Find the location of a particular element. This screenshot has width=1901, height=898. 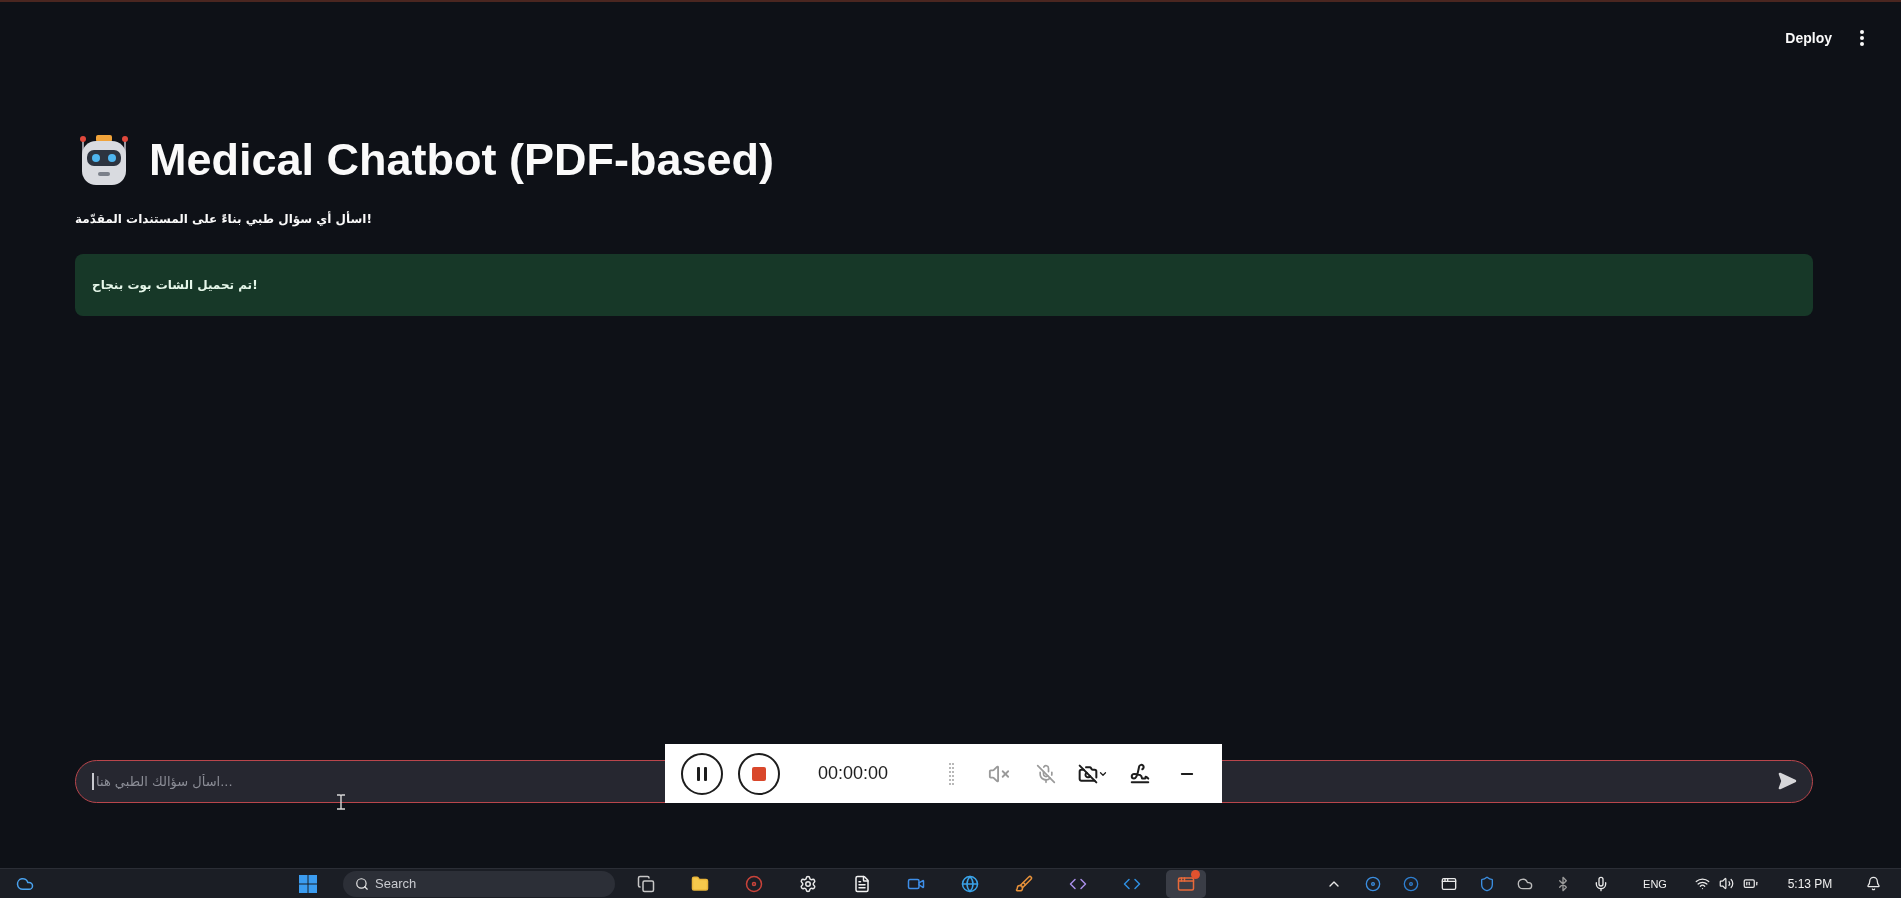

subtitle-text: اسأل أي سؤال طبي بناءً على المستندات المقدّمة! is located at coordinates (223, 219).